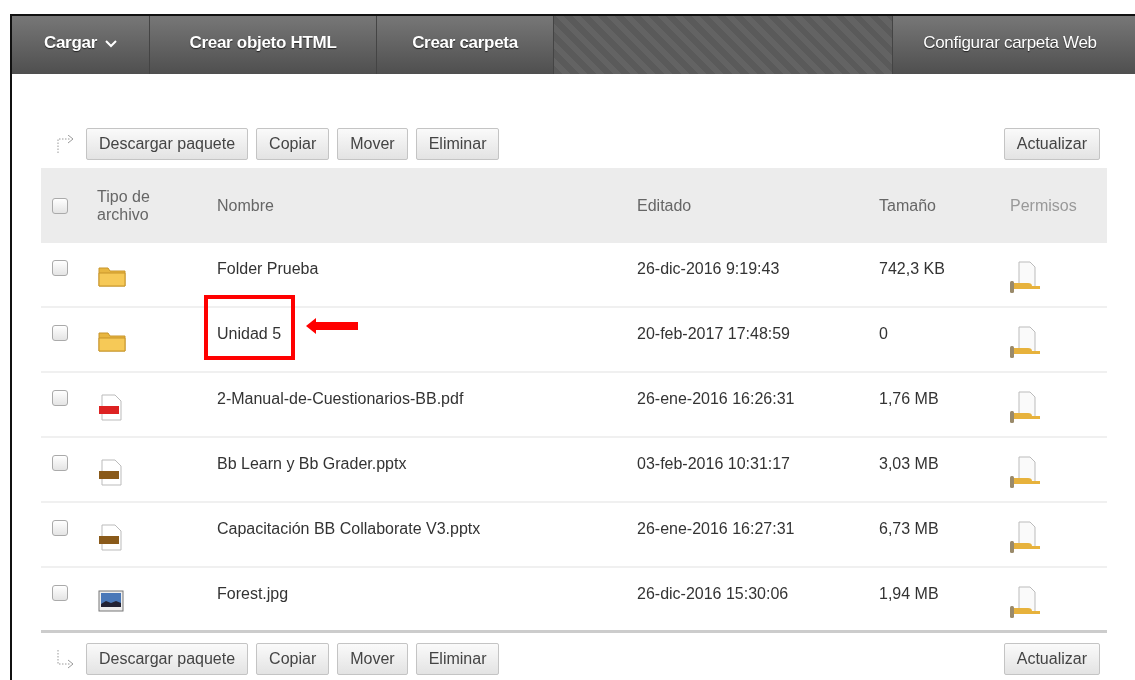 The width and height of the screenshot is (1135, 680). What do you see at coordinates (713, 334) in the screenshot?
I see `edited-date: 20-feb-2017 17:48:59` at bounding box center [713, 334].